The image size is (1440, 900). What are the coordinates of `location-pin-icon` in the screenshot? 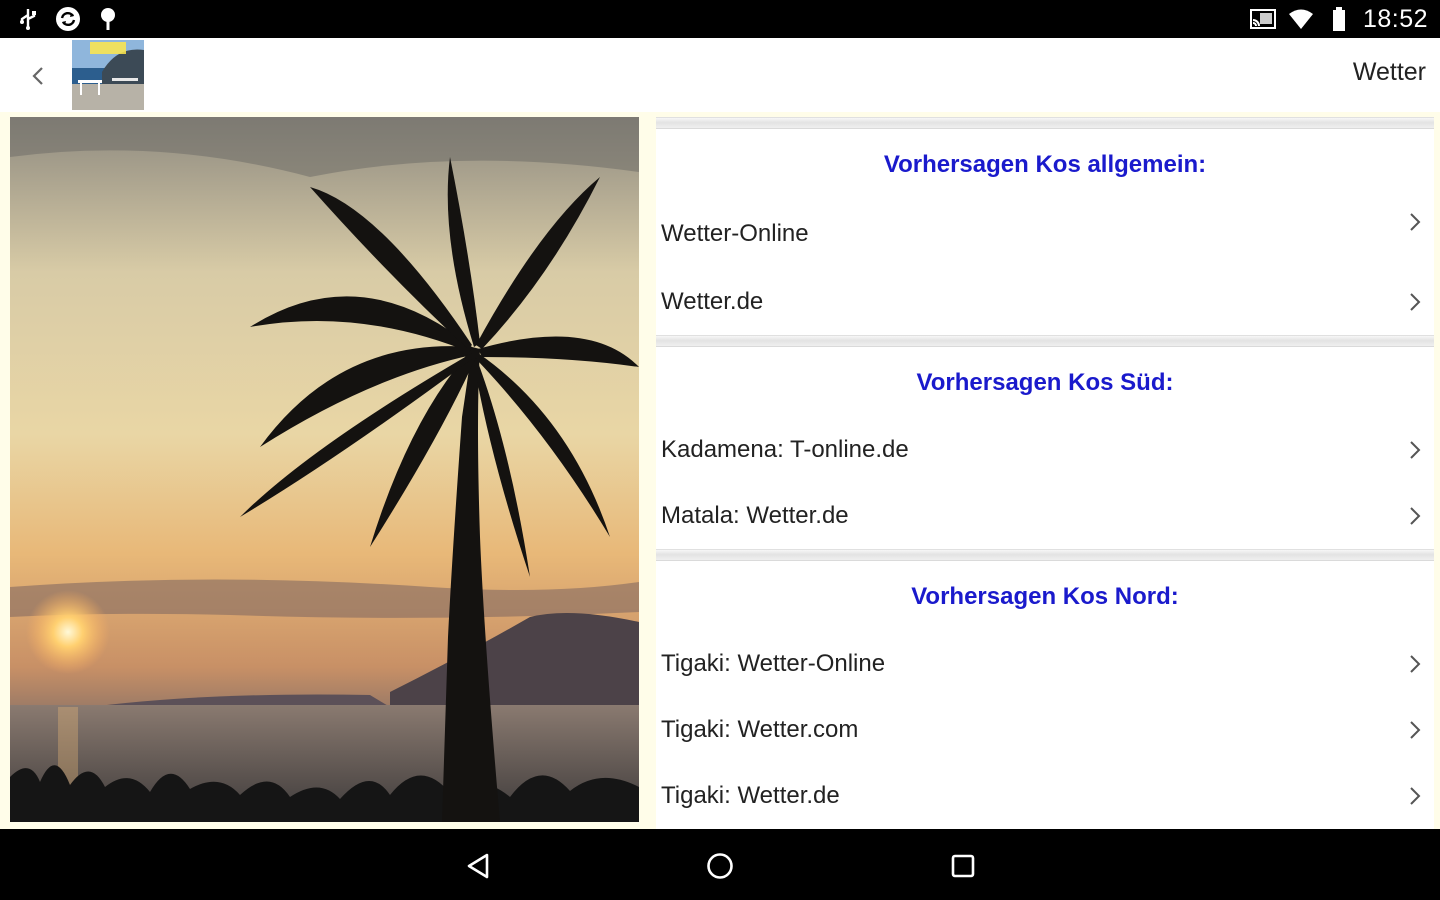 It's located at (108, 19).